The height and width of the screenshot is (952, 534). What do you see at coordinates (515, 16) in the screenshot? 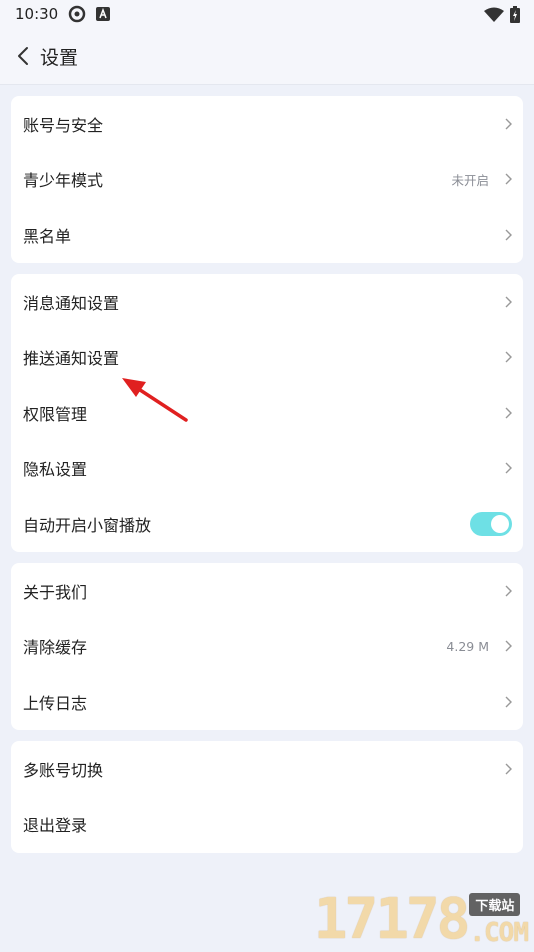
I see `battery-icon` at bounding box center [515, 16].